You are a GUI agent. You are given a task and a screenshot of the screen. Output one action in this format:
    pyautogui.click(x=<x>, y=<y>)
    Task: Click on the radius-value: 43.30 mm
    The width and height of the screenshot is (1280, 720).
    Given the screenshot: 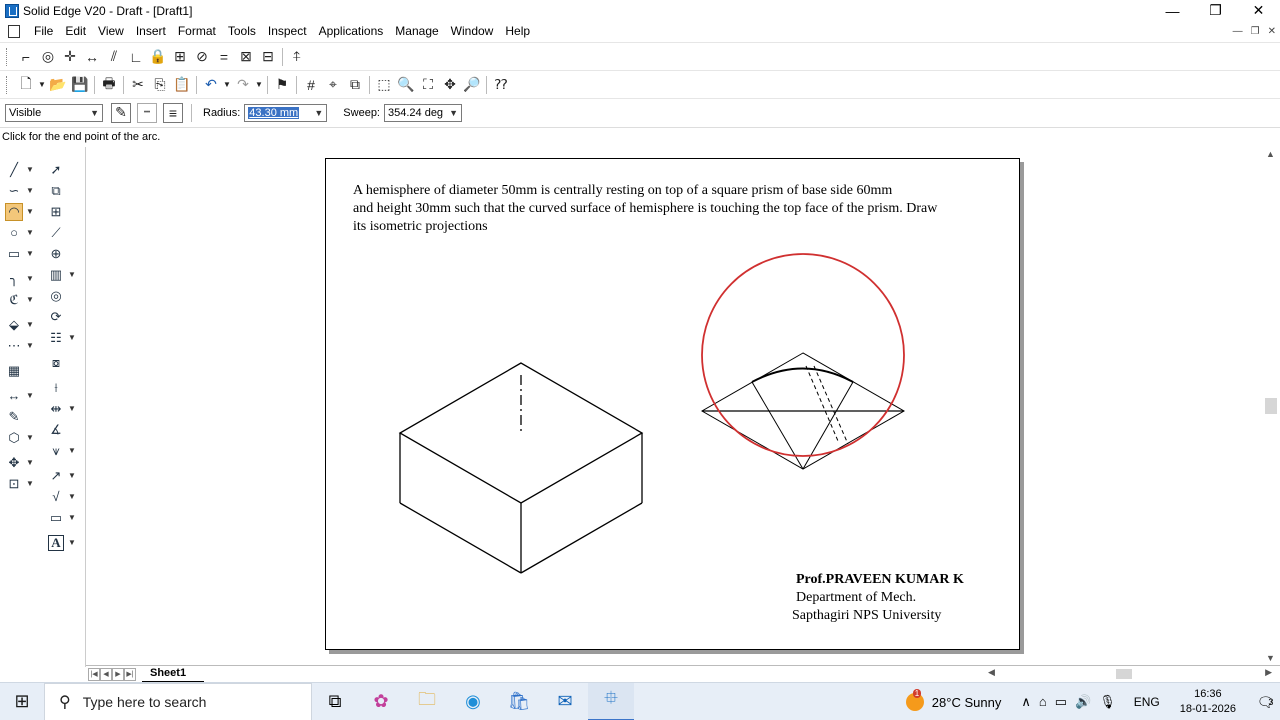 What is the action you would take?
    pyautogui.click(x=274, y=112)
    